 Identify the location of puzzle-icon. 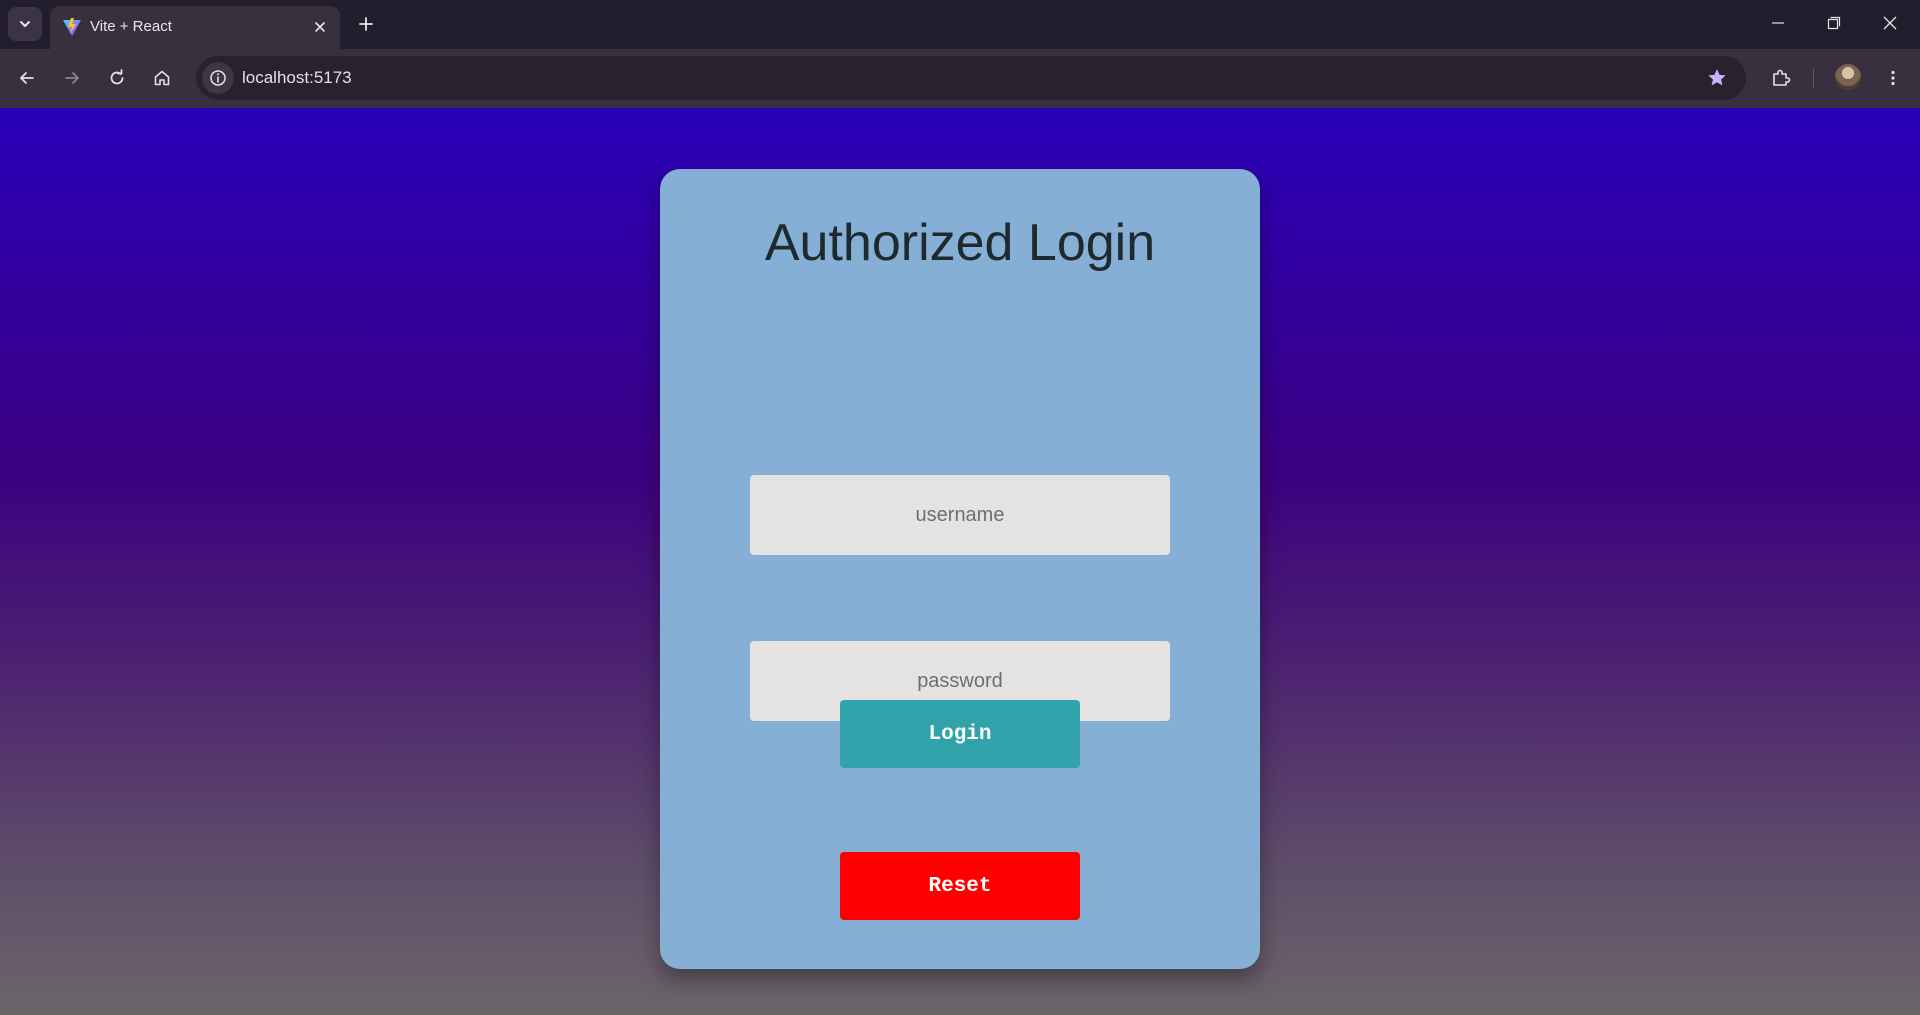
(1782, 77).